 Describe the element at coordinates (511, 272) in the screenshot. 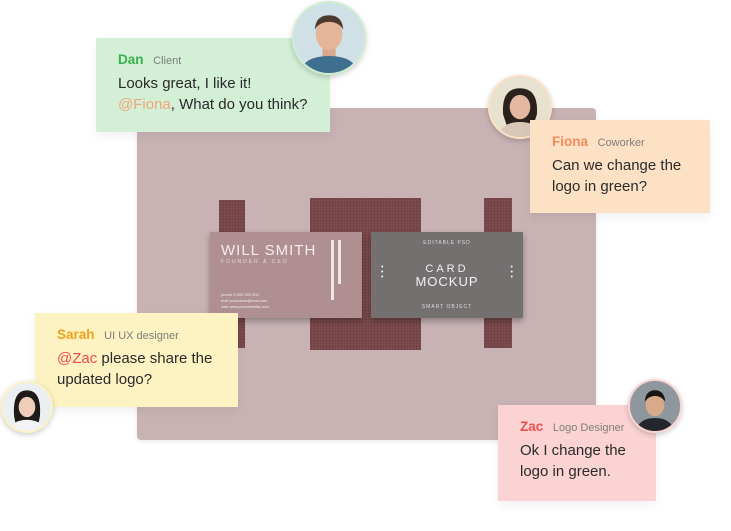

I see `card-dots: • • •` at that location.